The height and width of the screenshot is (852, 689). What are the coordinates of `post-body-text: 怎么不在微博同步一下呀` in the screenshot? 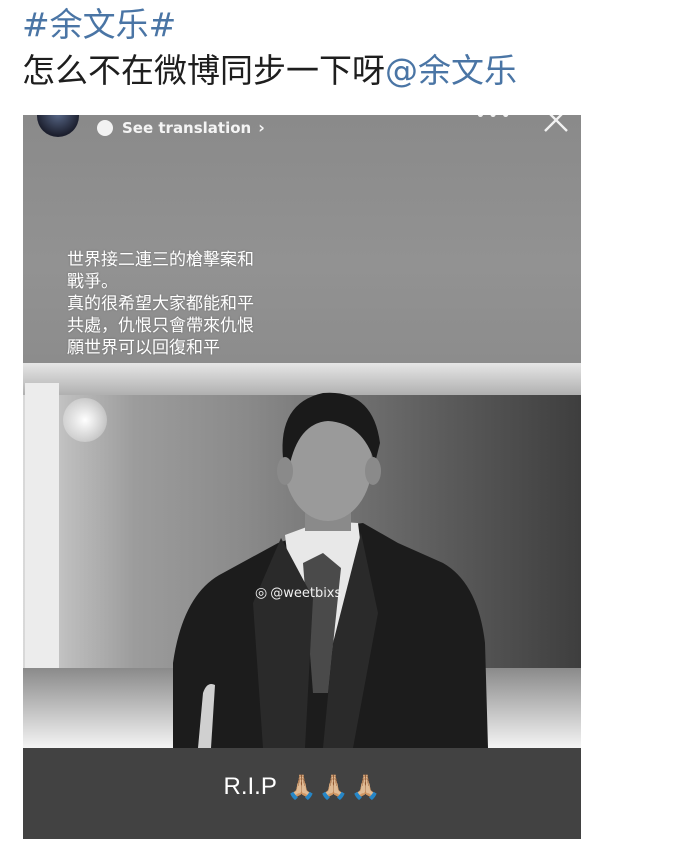 It's located at (203, 70).